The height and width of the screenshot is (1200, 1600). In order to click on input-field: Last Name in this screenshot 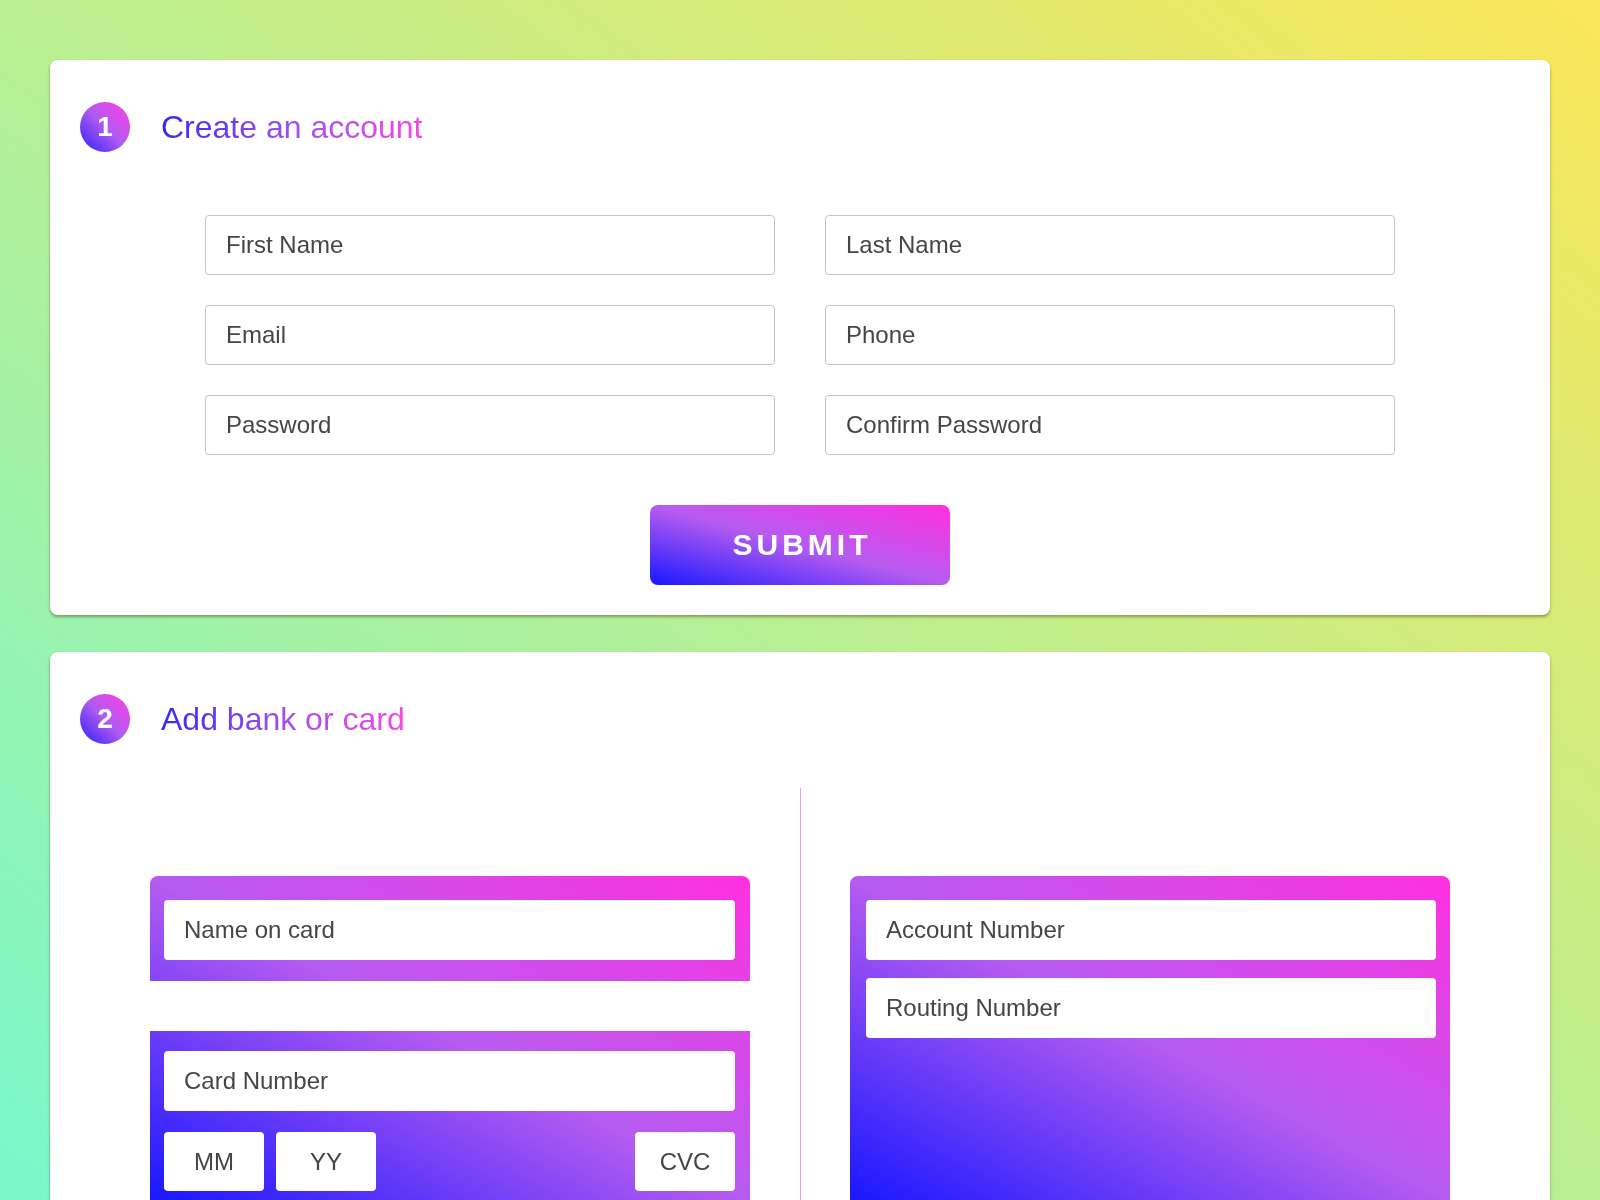, I will do `click(1110, 245)`.